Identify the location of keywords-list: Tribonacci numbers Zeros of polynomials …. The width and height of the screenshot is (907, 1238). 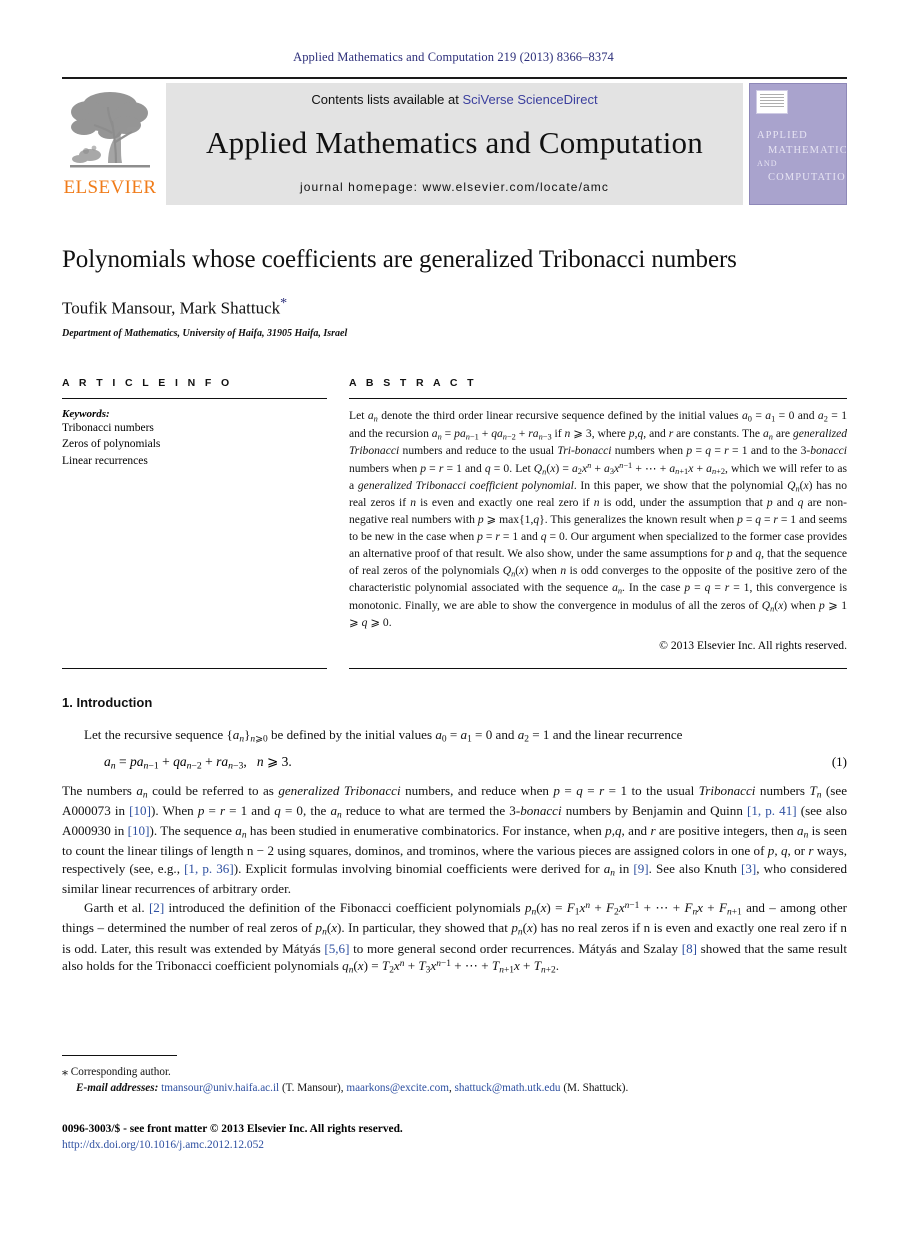
(194, 444).